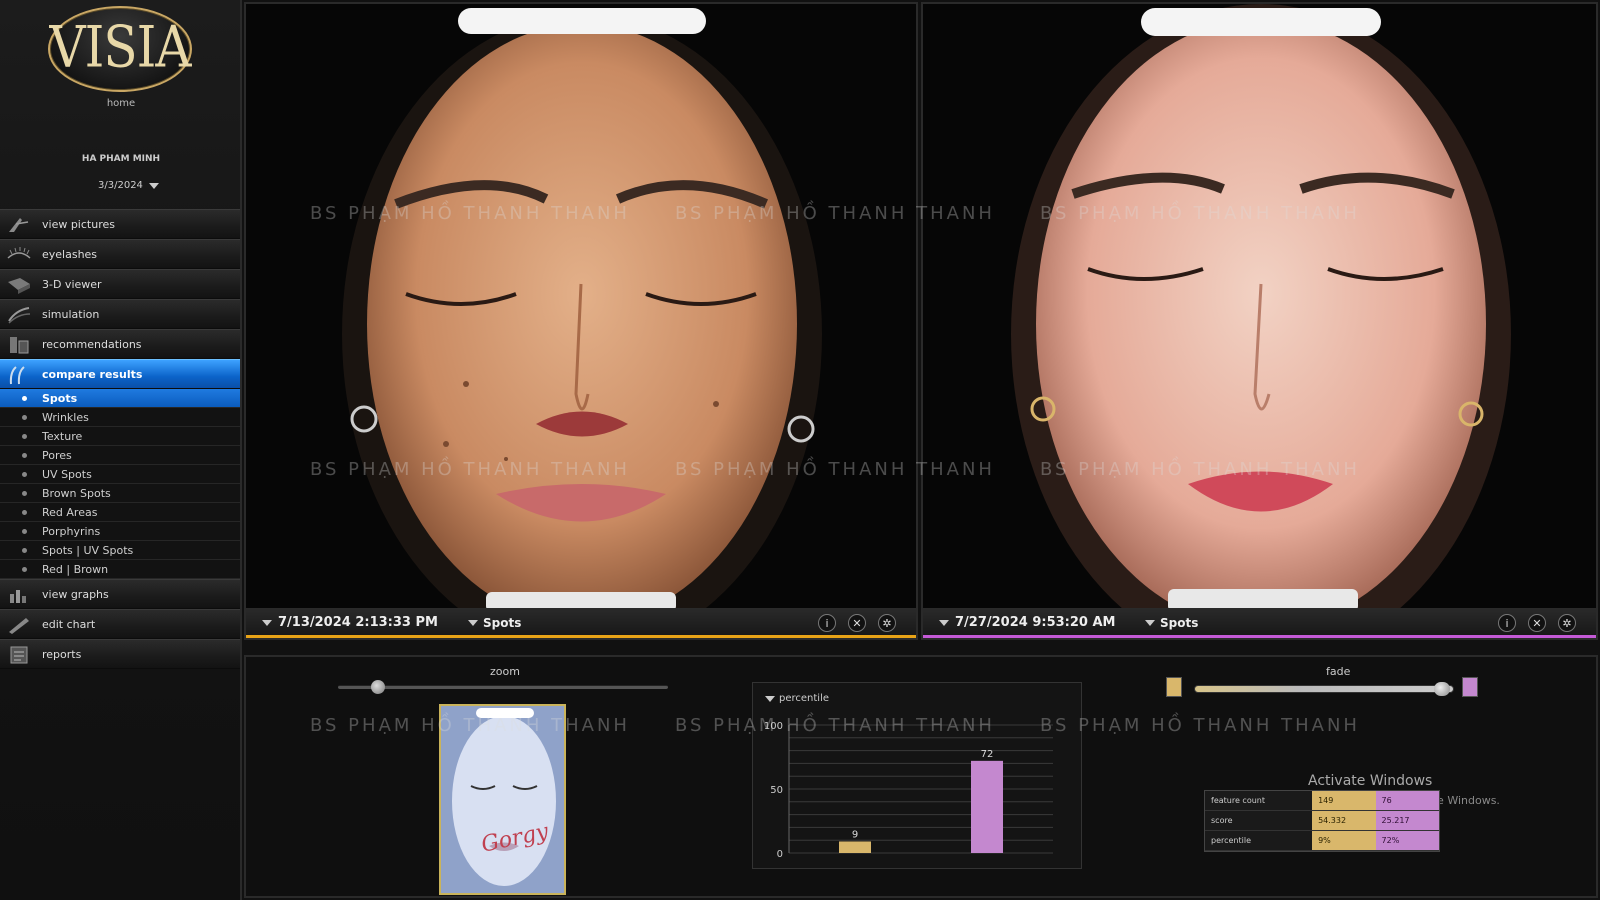  What do you see at coordinates (88, 550) in the screenshot?
I see `sub-item-label: Spots | UV Spots` at bounding box center [88, 550].